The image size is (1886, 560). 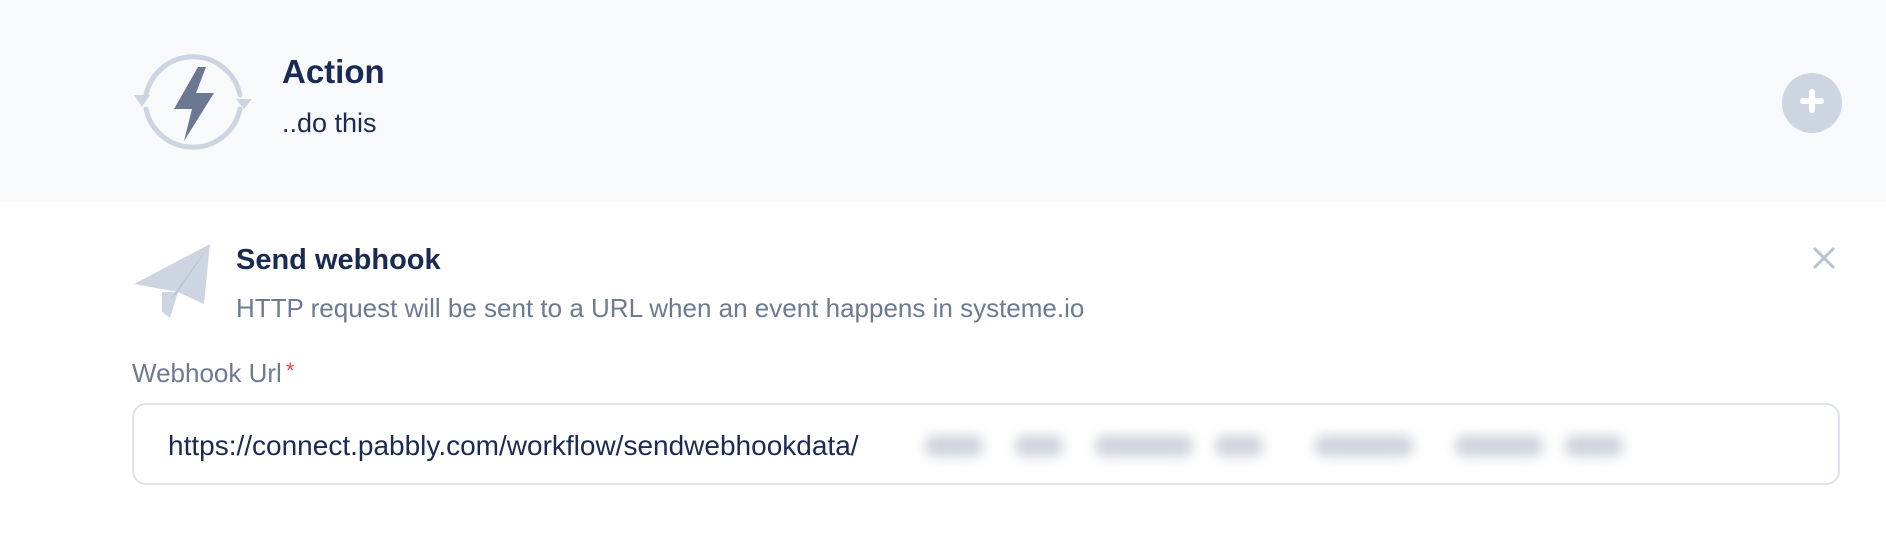 What do you see at coordinates (173, 281) in the screenshot?
I see `paper-plane-icon` at bounding box center [173, 281].